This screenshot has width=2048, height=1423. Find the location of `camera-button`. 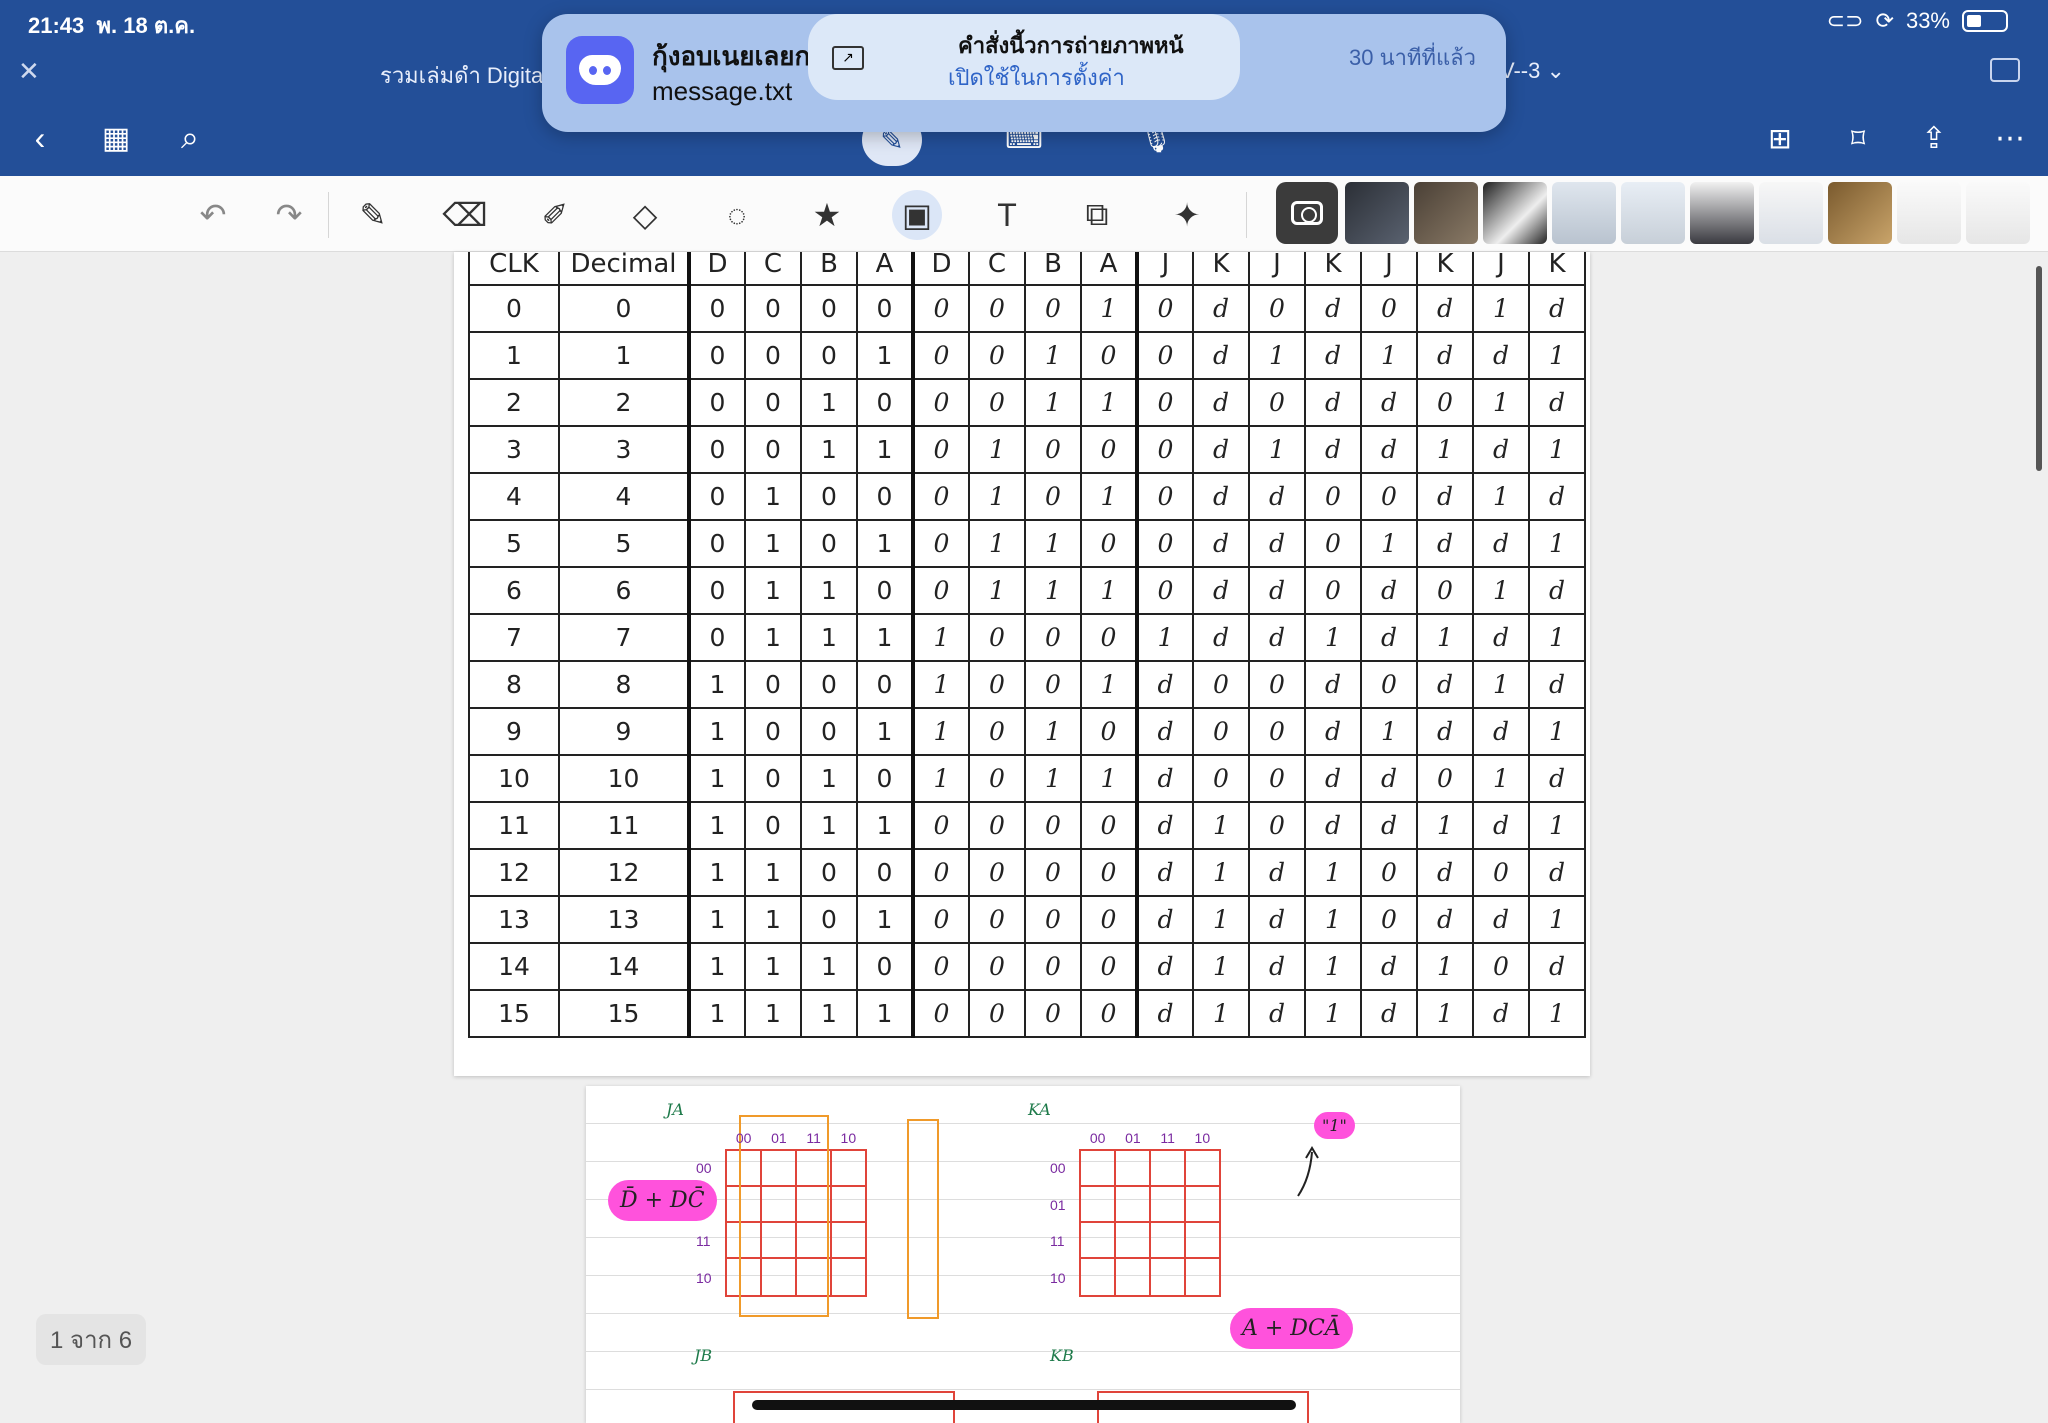

camera-button is located at coordinates (1307, 213).